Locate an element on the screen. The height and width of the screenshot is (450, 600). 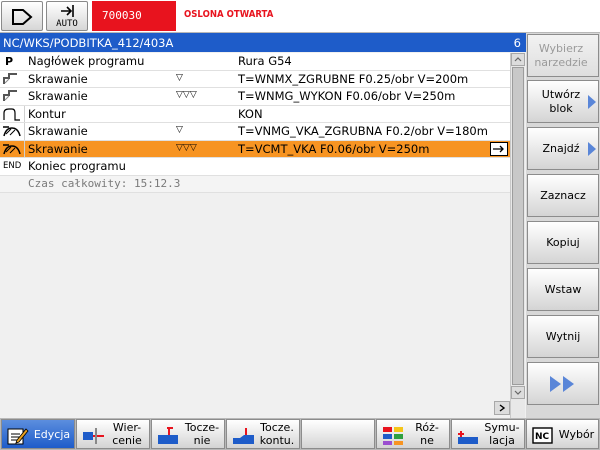
row-param: Rura G54 is located at coordinates (265, 61).